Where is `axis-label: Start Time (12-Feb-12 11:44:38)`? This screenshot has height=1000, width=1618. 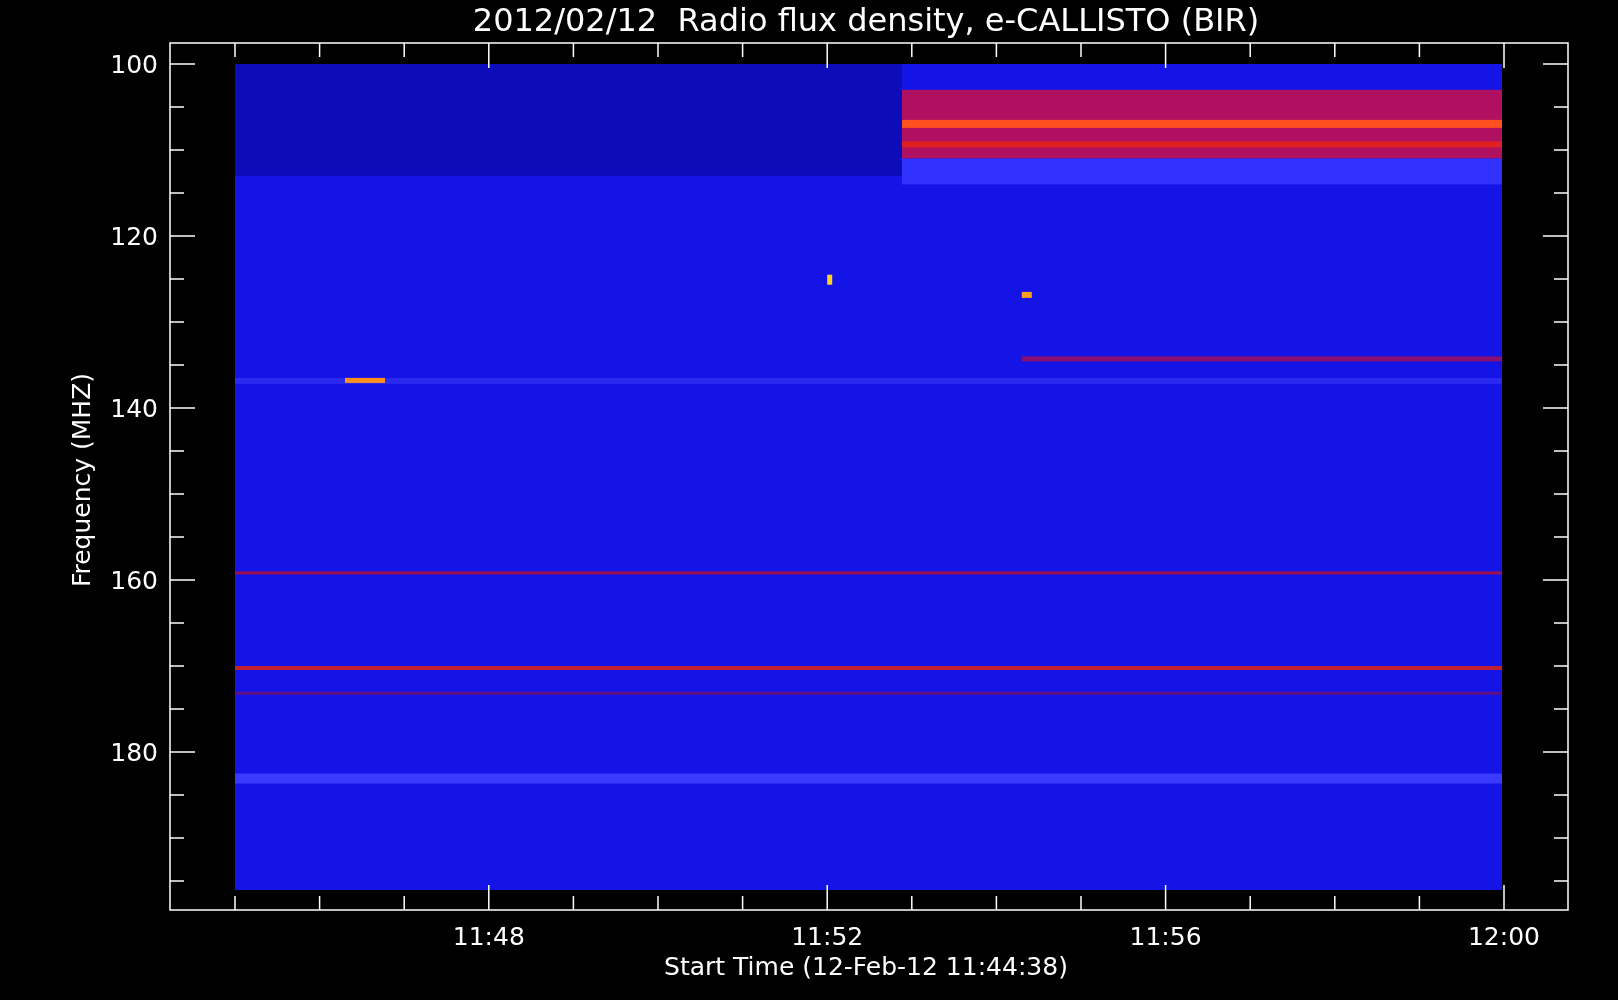
axis-label: Start Time (12-Feb-12 11:44:38) is located at coordinates (866, 966).